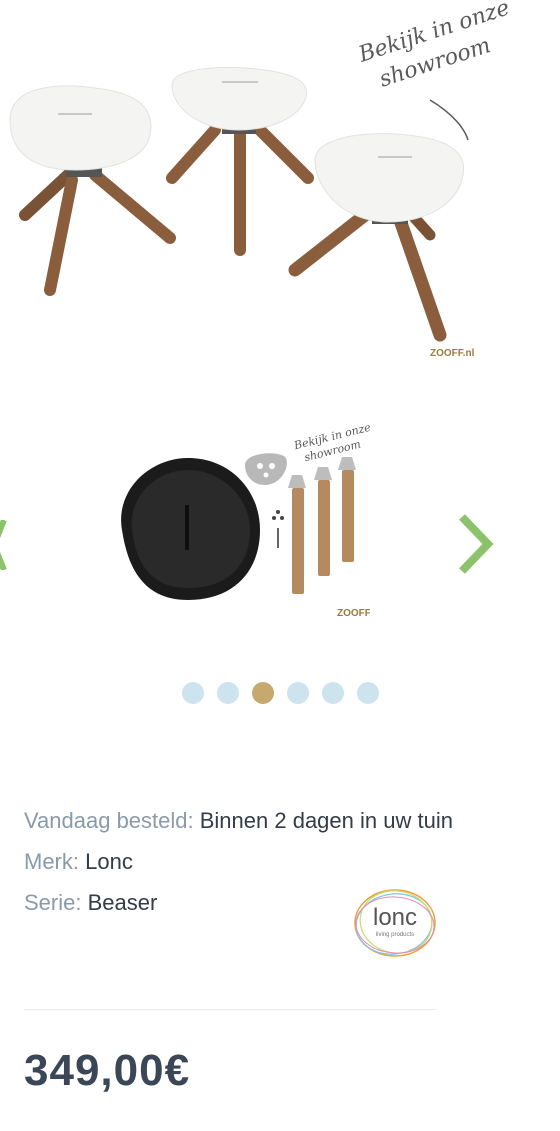  I want to click on brand-label: Merk:, so click(51, 861).